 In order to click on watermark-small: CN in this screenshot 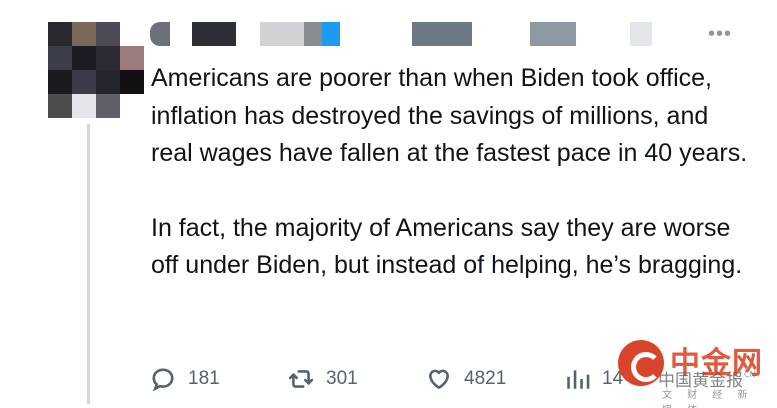, I will do `click(750, 374)`.